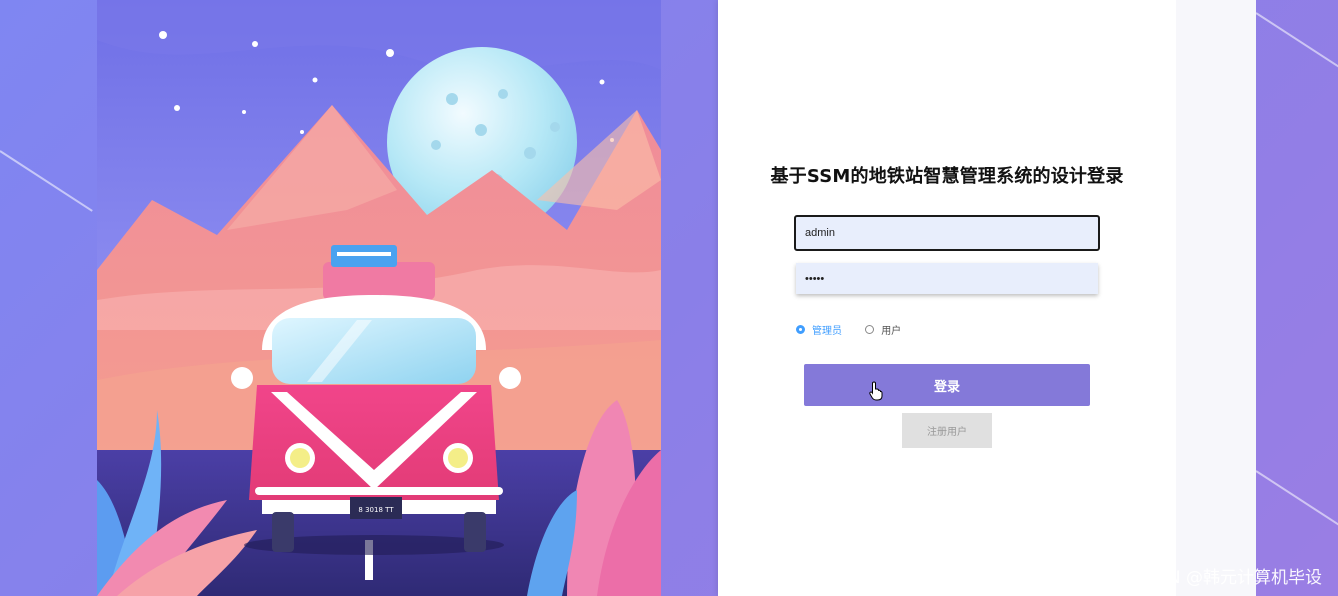  What do you see at coordinates (827, 331) in the screenshot?
I see `role-admin-label: 管理员` at bounding box center [827, 331].